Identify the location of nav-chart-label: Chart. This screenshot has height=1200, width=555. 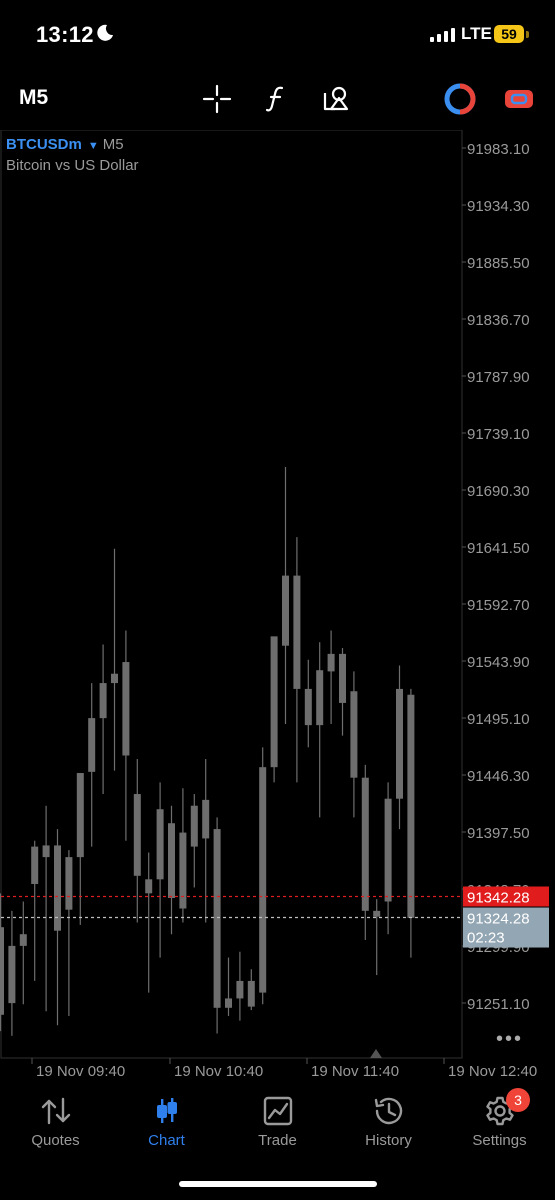
(166, 1140).